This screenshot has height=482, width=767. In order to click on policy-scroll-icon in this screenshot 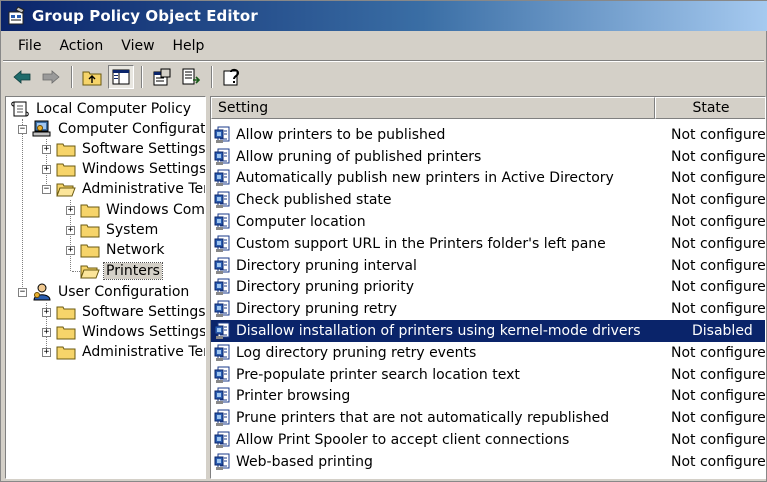, I will do `click(20, 109)`.